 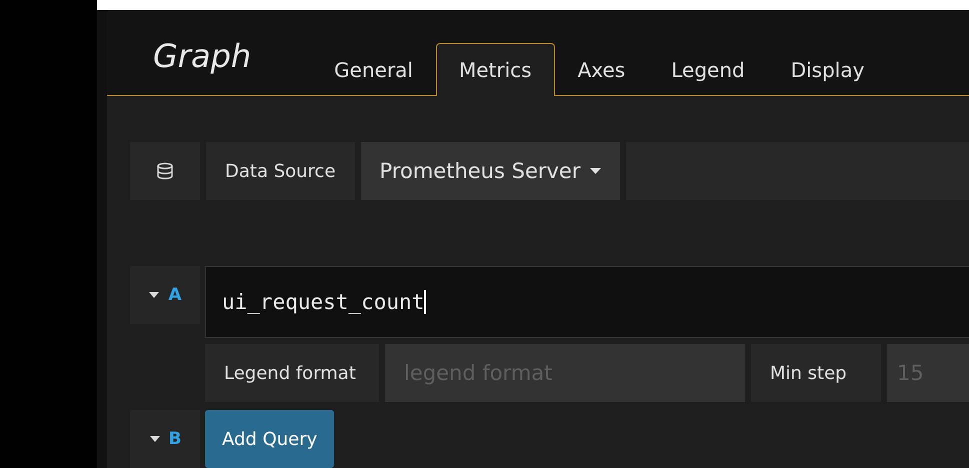 I want to click on query-header: A, so click(x=165, y=295).